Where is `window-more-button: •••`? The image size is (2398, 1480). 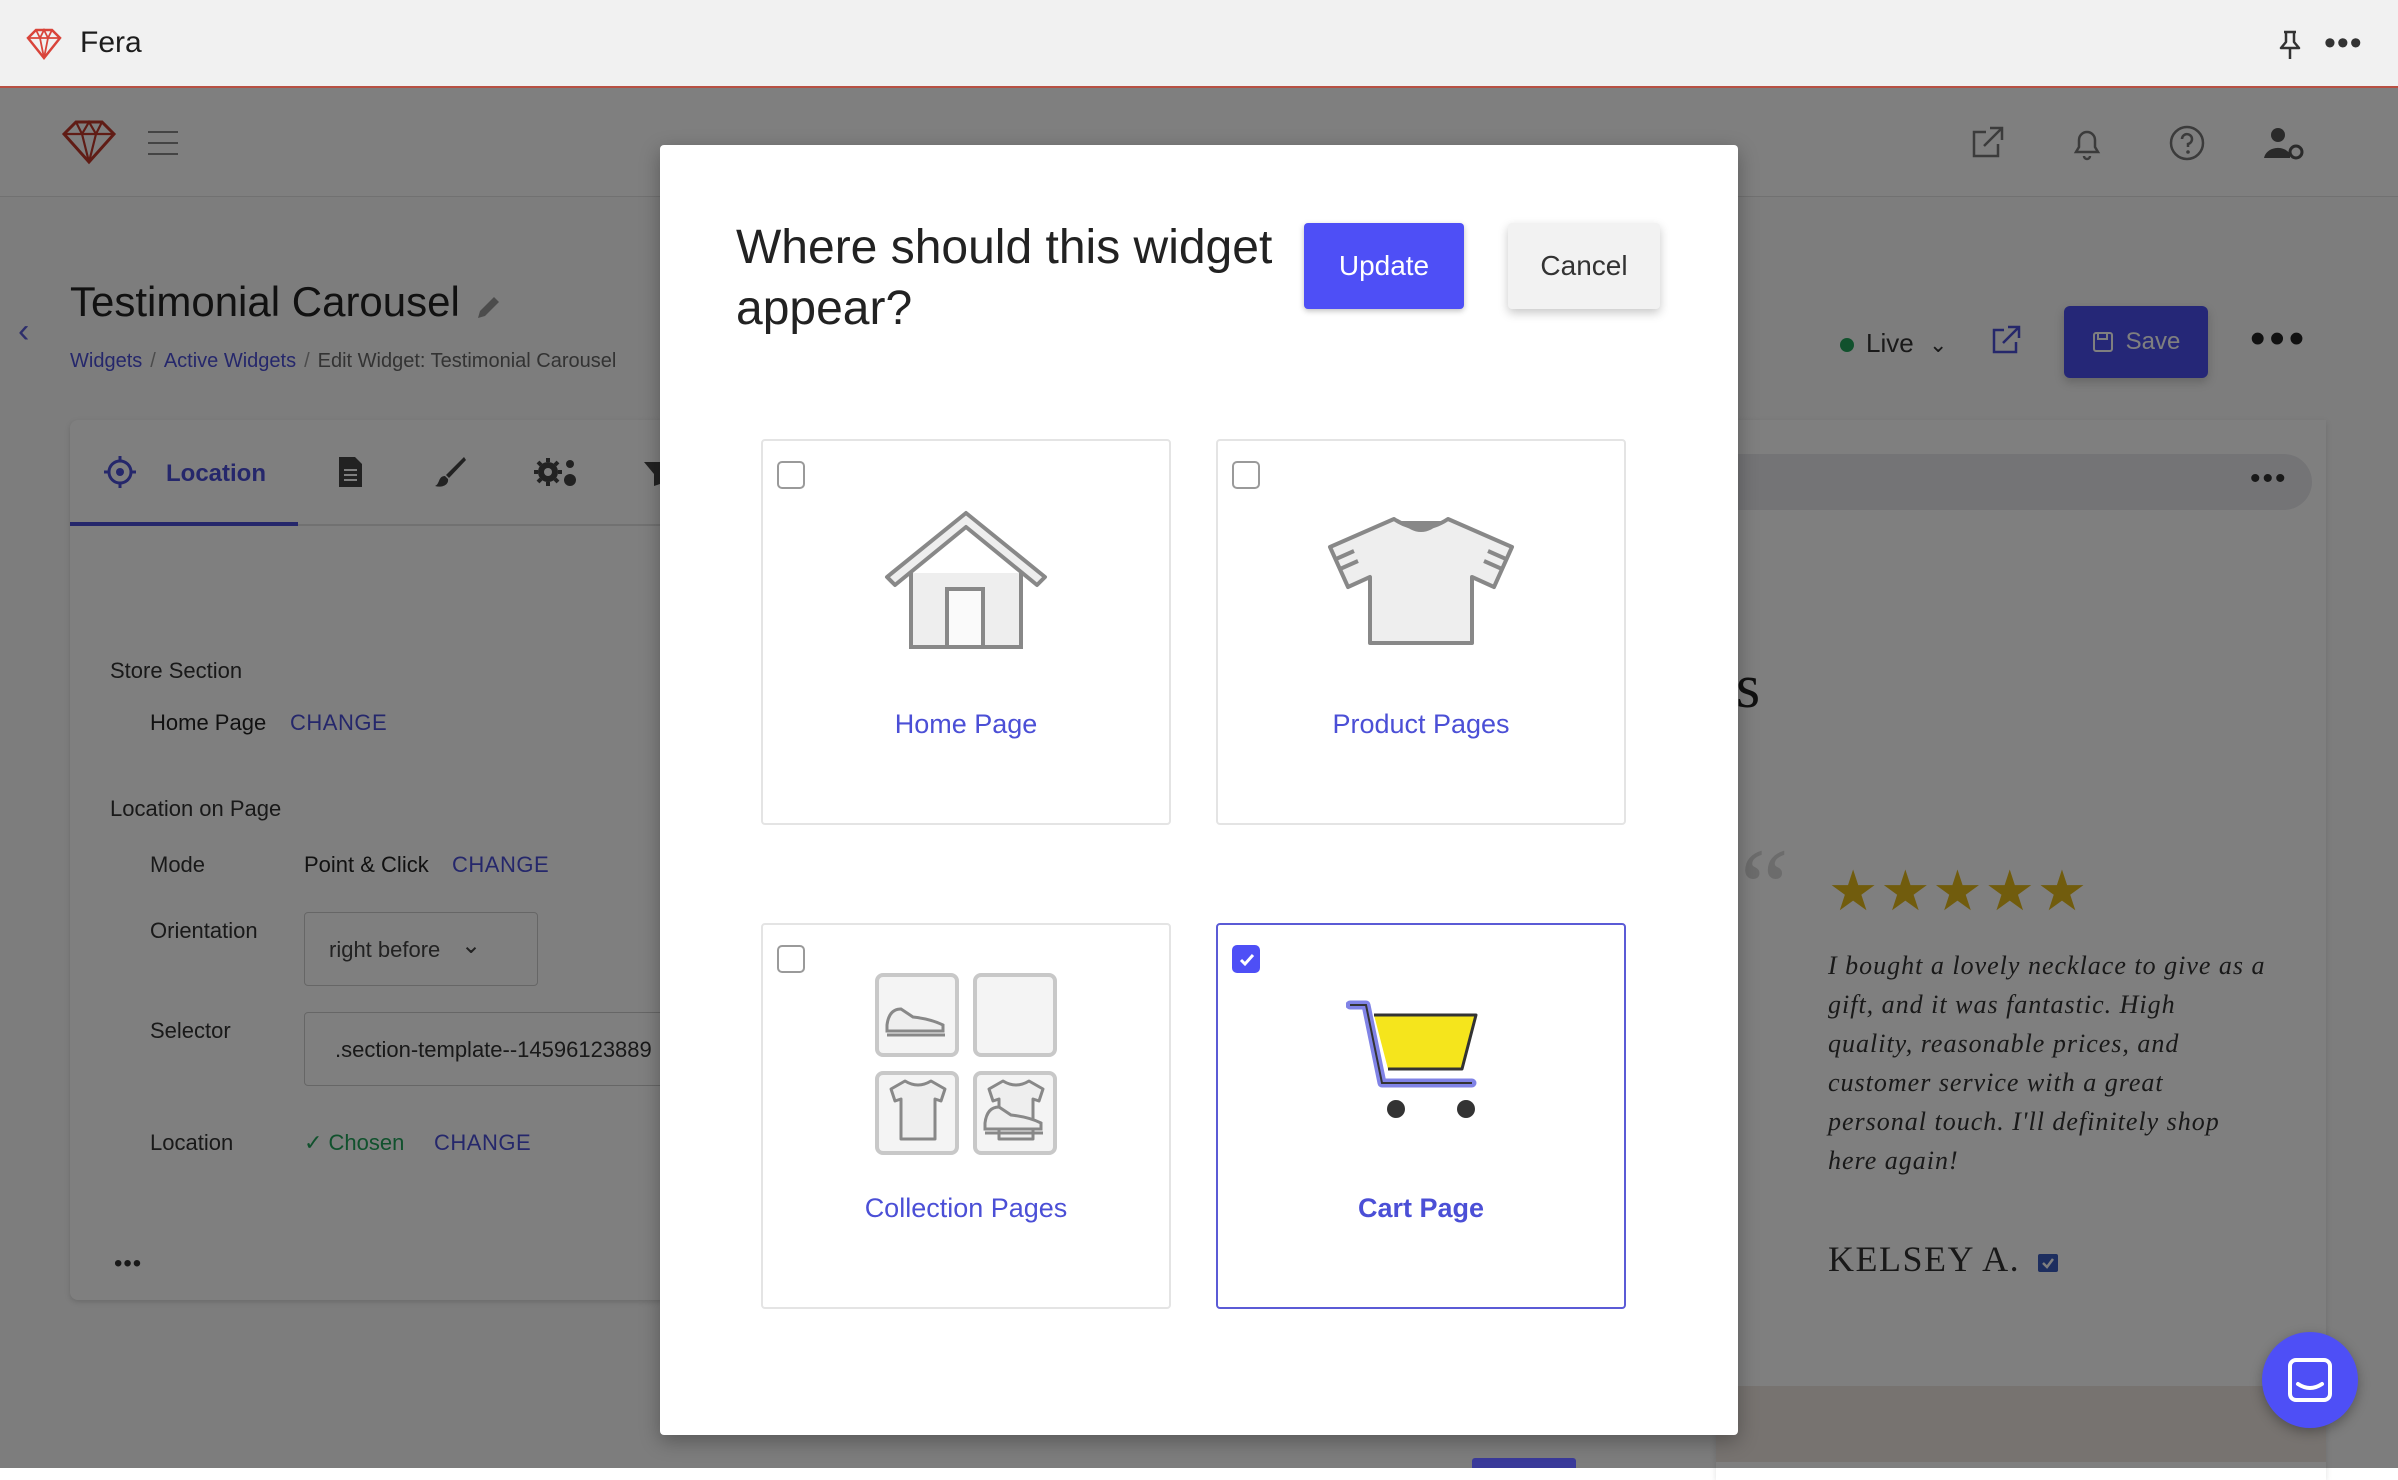 window-more-button: ••• is located at coordinates (2346, 43).